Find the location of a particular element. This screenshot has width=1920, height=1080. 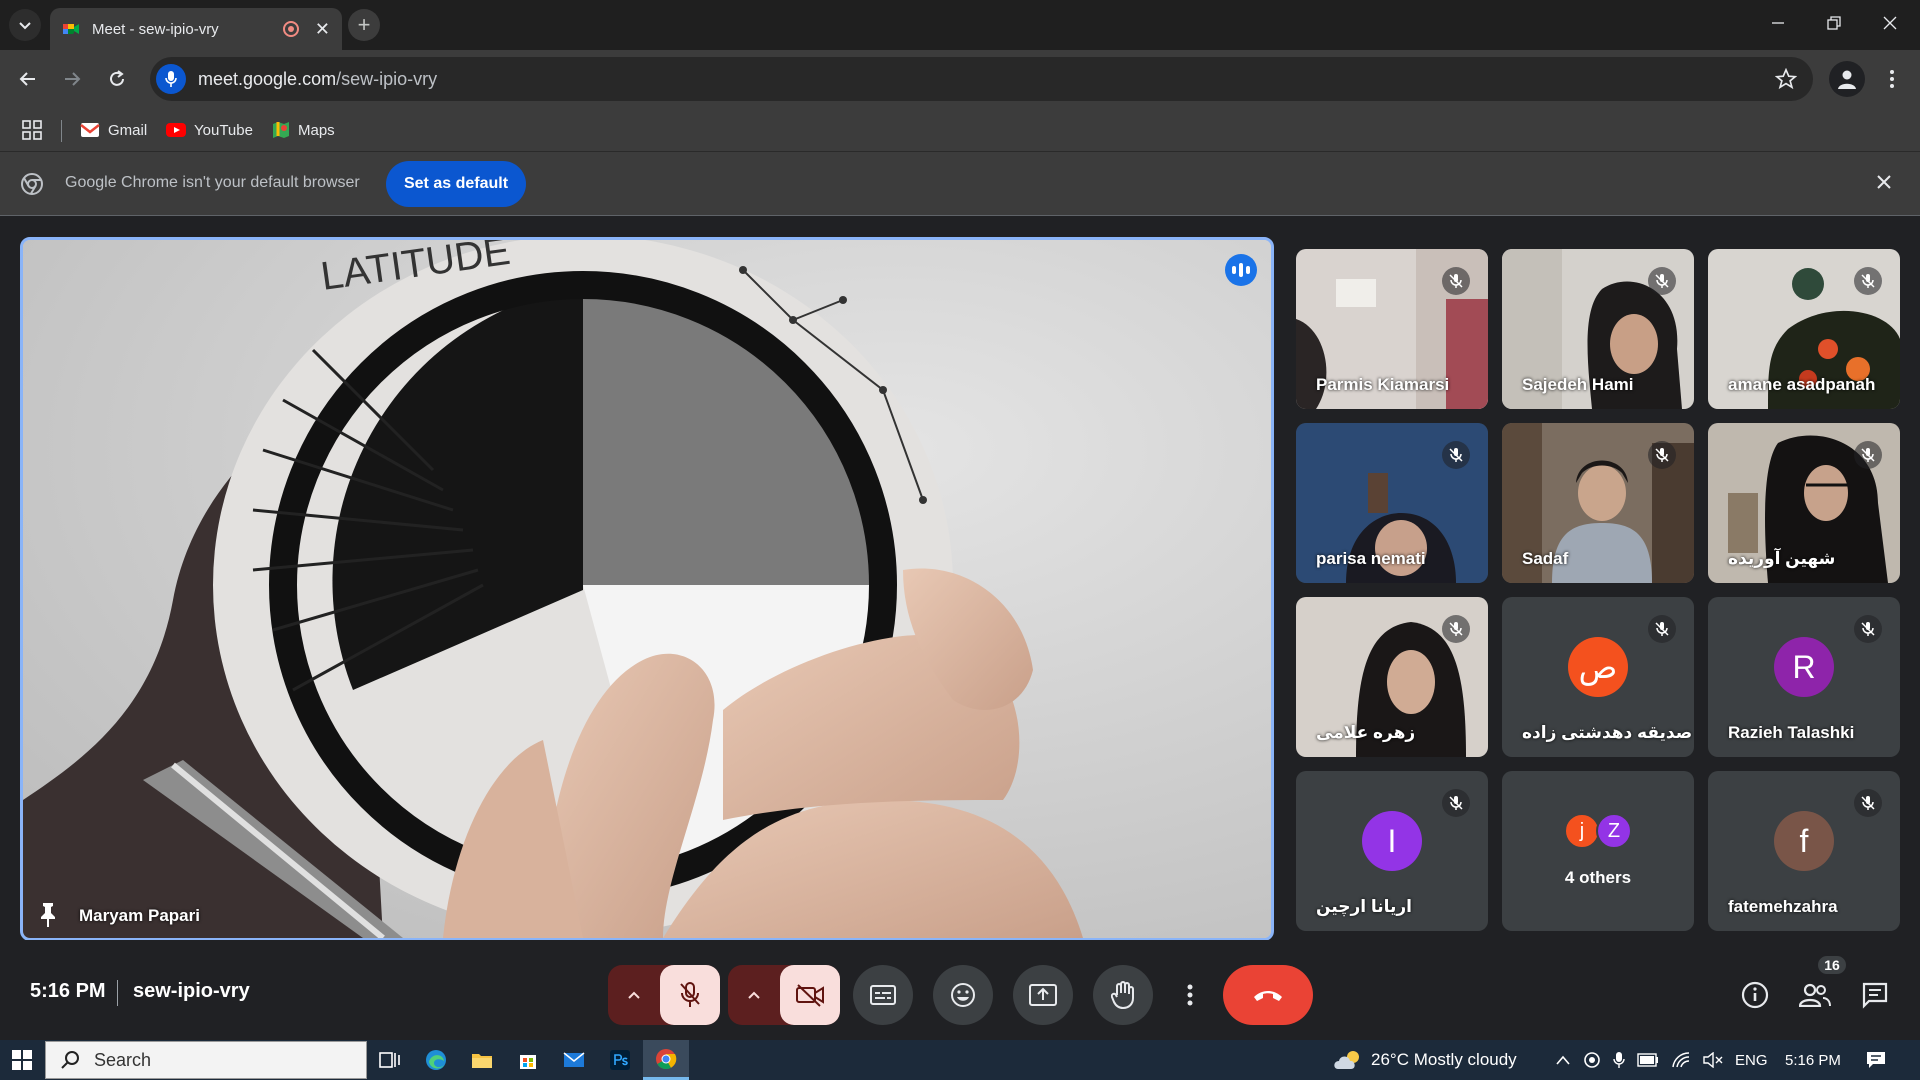

participant-avatar: R is located at coordinates (1804, 667).